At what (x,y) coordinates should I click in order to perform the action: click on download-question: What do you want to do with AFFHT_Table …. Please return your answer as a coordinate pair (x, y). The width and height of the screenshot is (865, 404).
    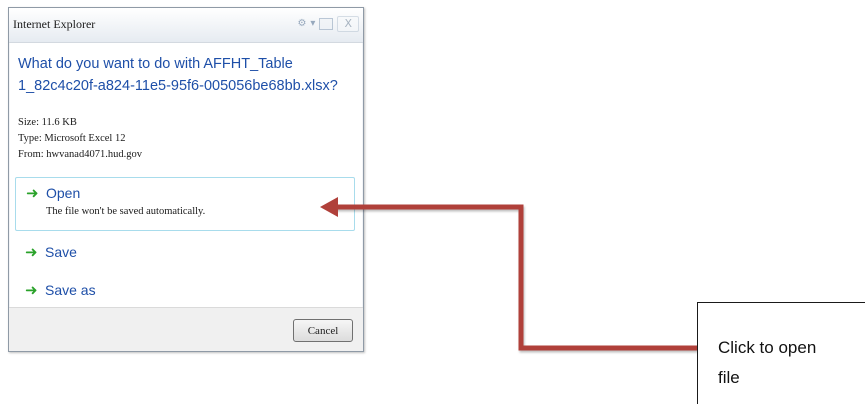
    Looking at the image, I should click on (178, 75).